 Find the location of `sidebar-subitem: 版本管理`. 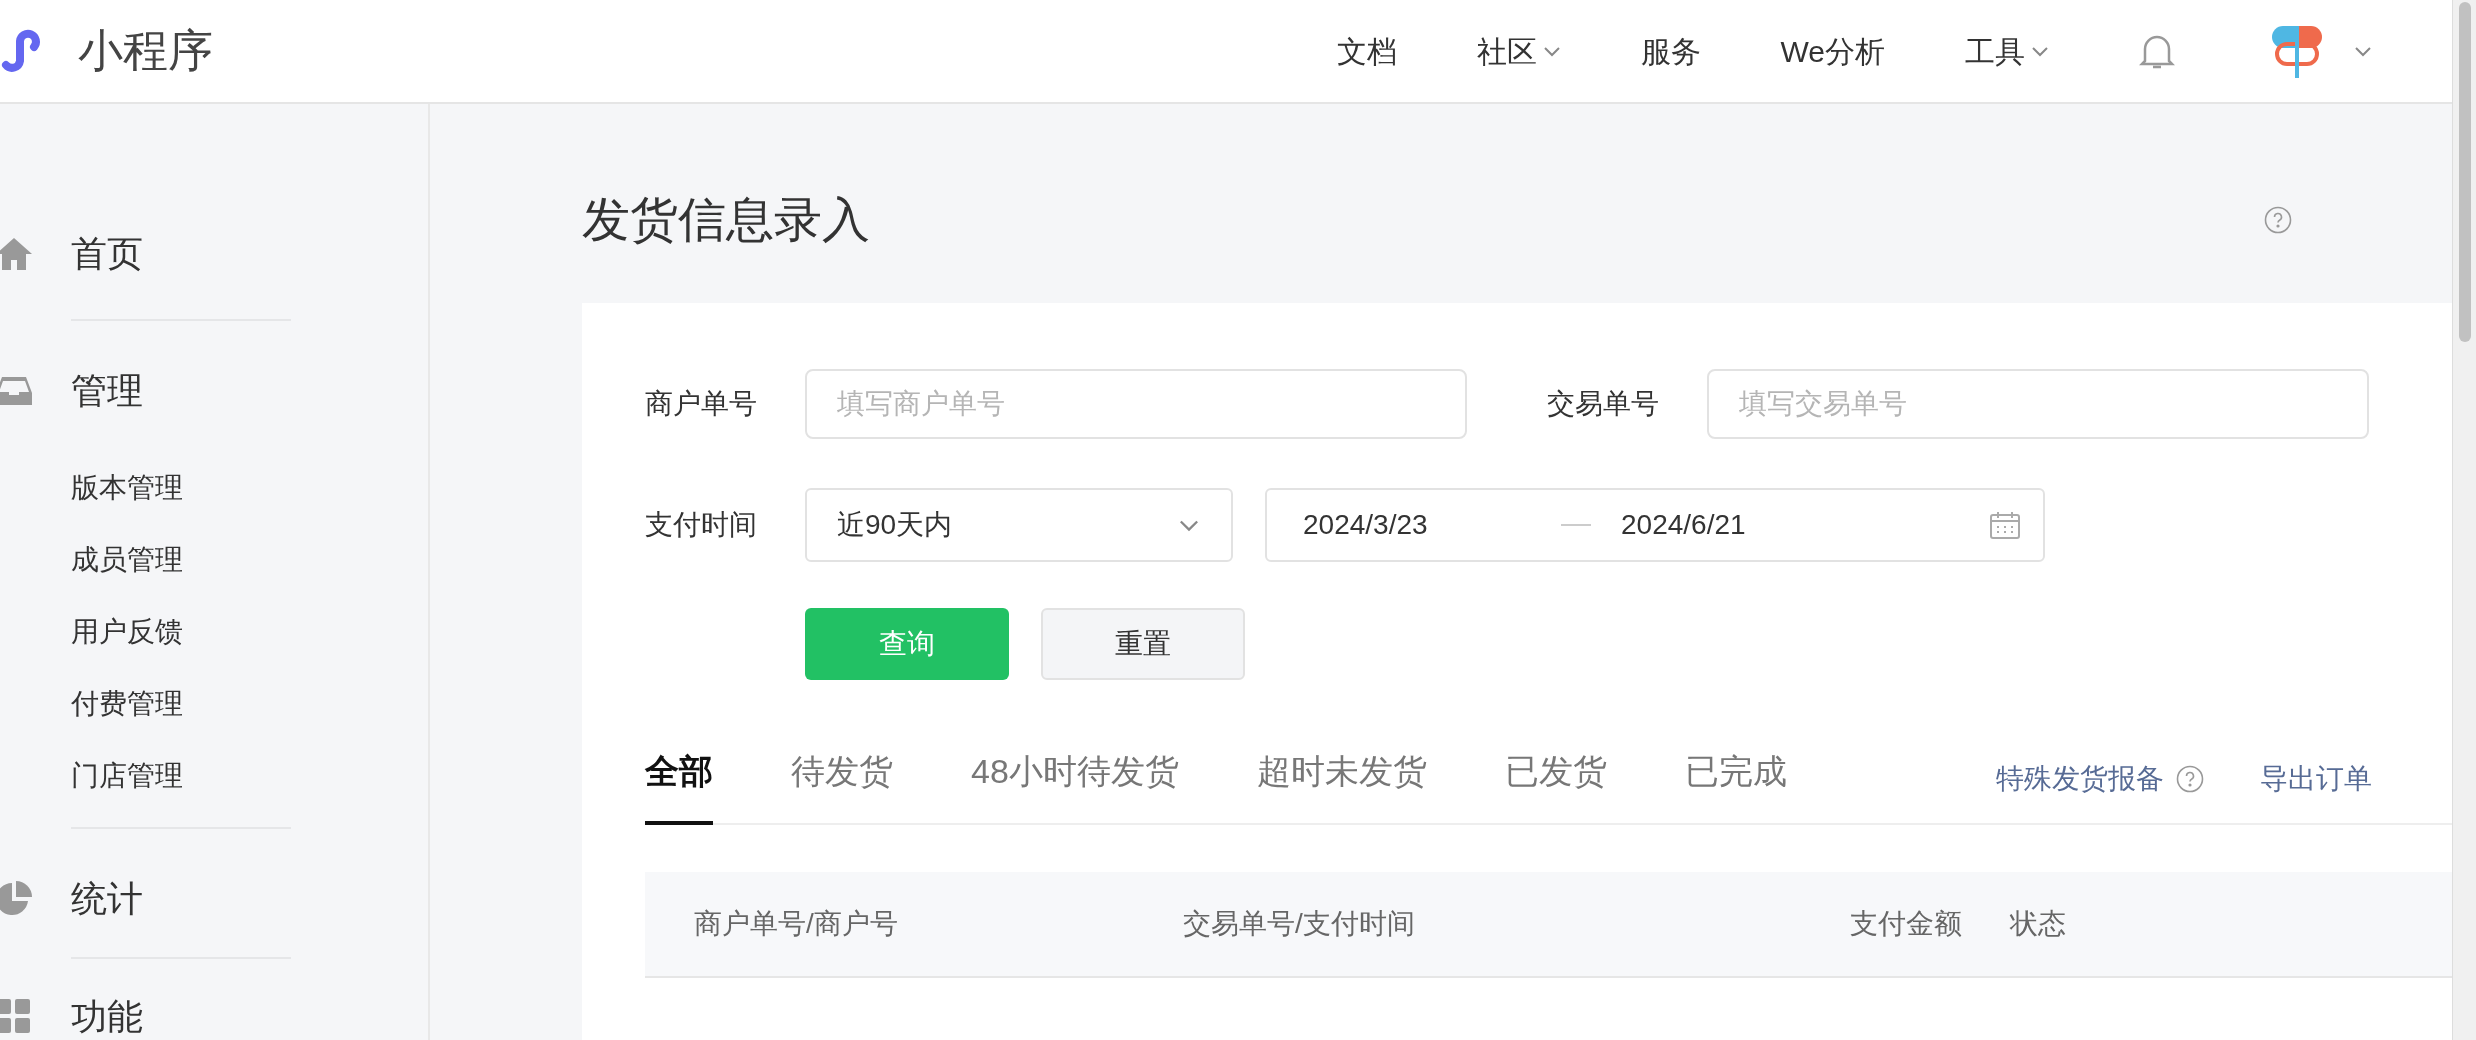

sidebar-subitem: 版本管理 is located at coordinates (181, 488).